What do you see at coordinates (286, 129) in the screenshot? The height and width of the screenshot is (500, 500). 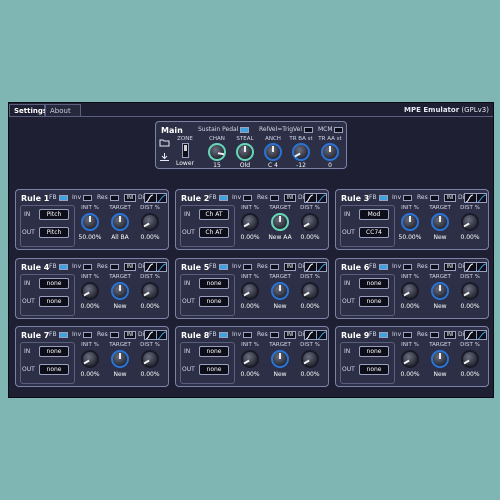 I see `relvel-toggle: RelVel=TrigVel` at bounding box center [286, 129].